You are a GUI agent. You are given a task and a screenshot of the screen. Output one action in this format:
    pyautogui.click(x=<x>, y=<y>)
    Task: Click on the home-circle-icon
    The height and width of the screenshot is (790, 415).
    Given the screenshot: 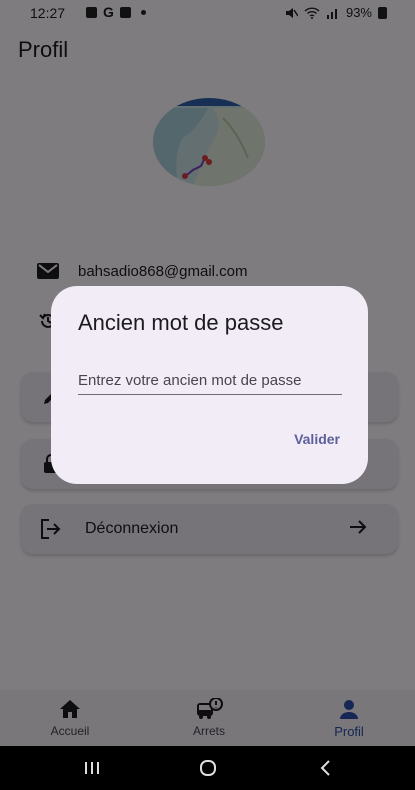 What is the action you would take?
    pyautogui.click(x=208, y=768)
    